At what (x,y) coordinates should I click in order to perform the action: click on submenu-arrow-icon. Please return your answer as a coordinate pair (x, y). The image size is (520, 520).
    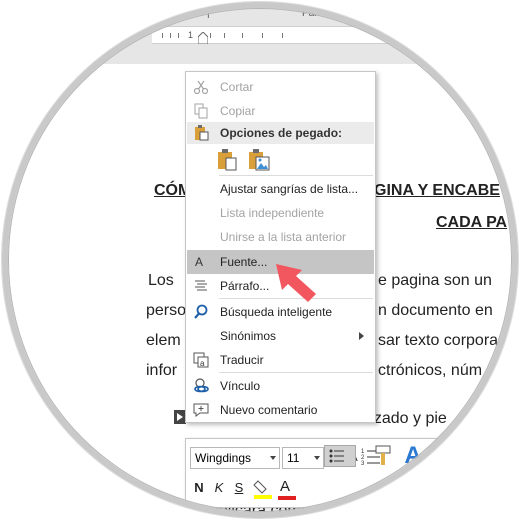
    Looking at the image, I should click on (361, 336).